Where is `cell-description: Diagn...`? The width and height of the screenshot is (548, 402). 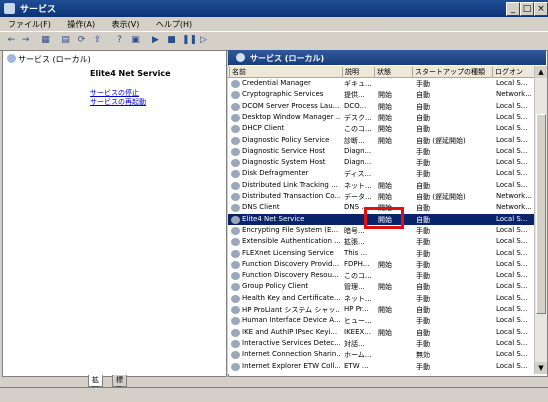 cell-description: Diagn... is located at coordinates (358, 150).